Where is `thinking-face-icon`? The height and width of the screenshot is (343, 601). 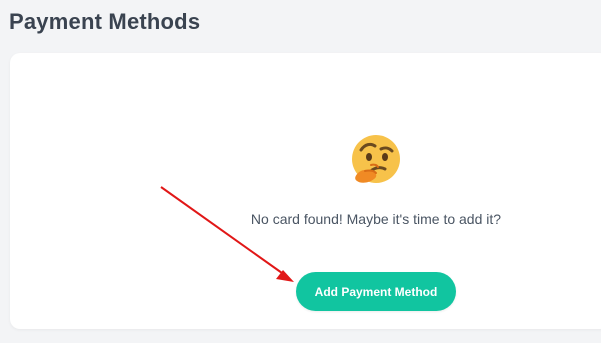 thinking-face-icon is located at coordinates (376, 159).